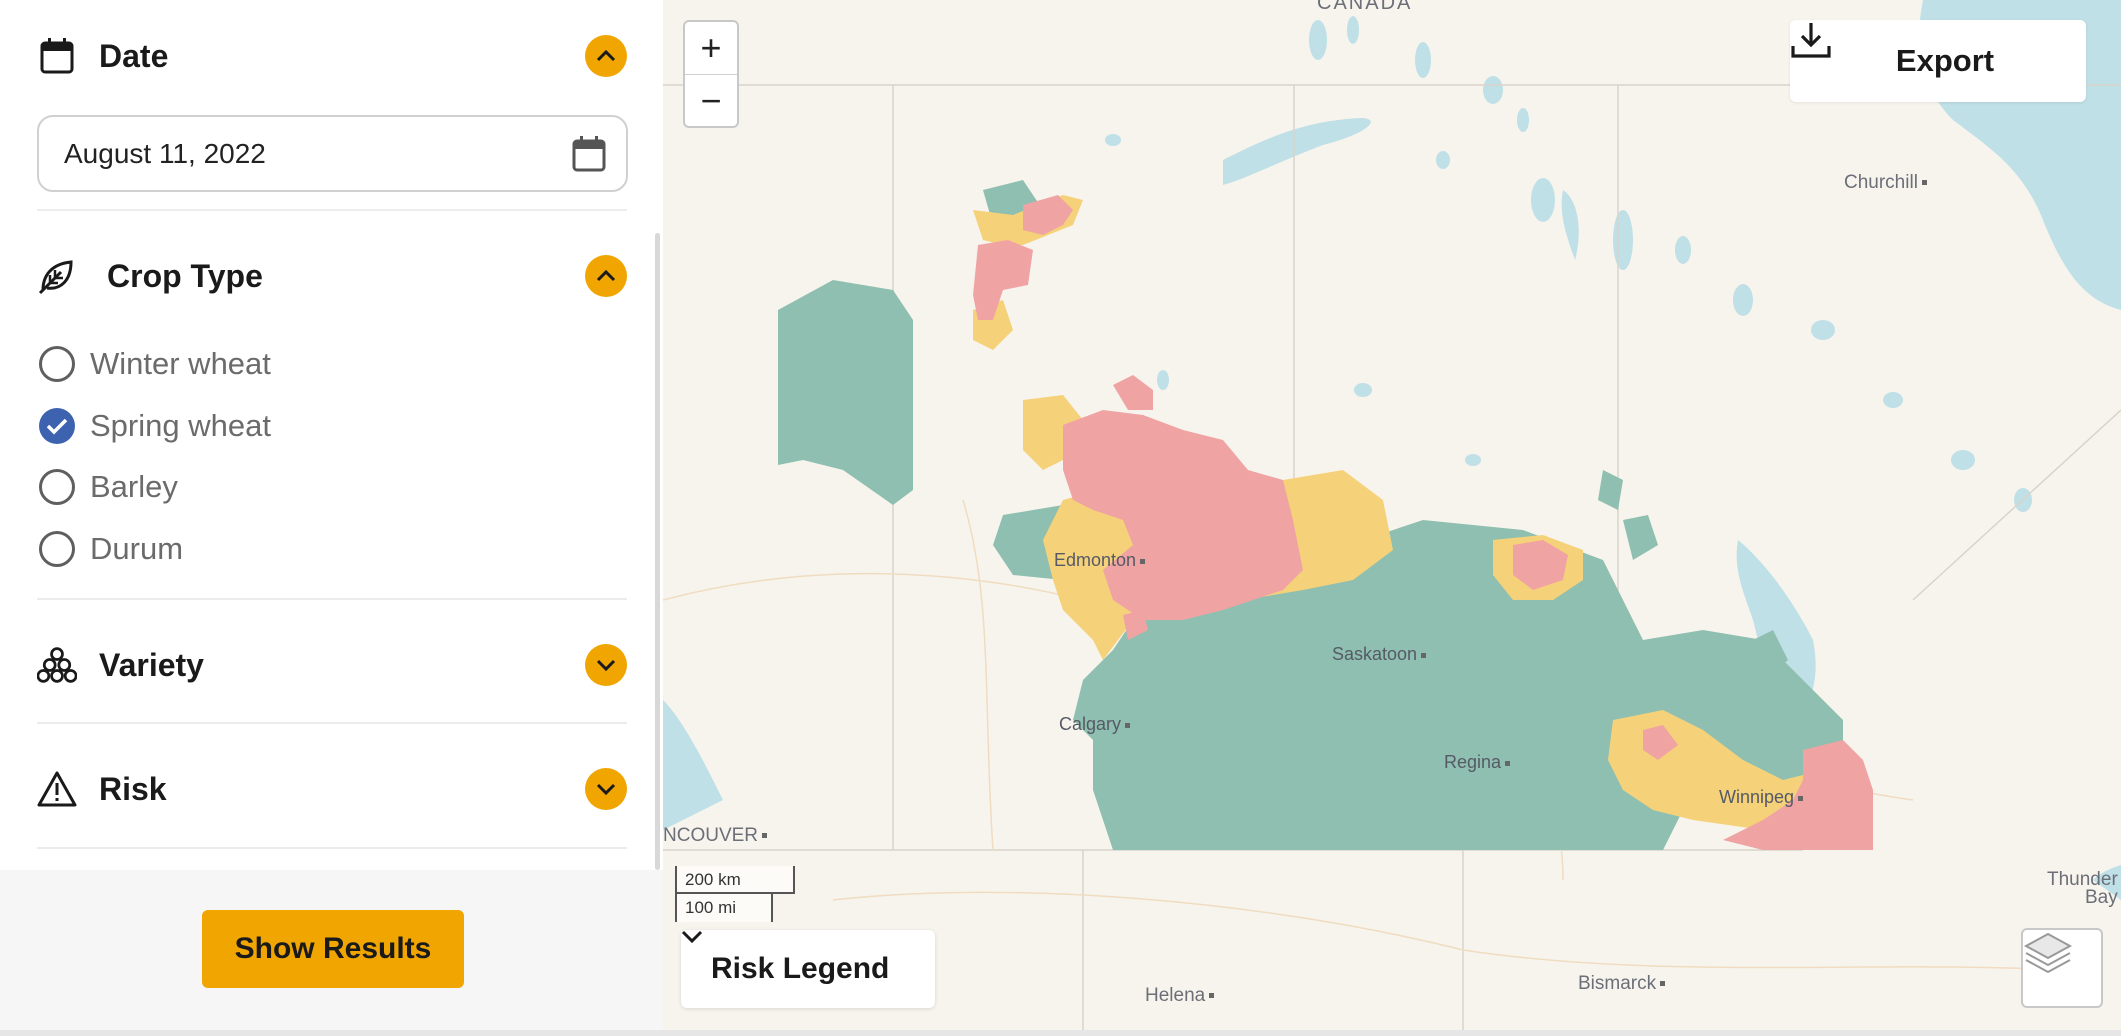  What do you see at coordinates (332, 665) in the screenshot?
I see `variety-section-header: Variety` at bounding box center [332, 665].